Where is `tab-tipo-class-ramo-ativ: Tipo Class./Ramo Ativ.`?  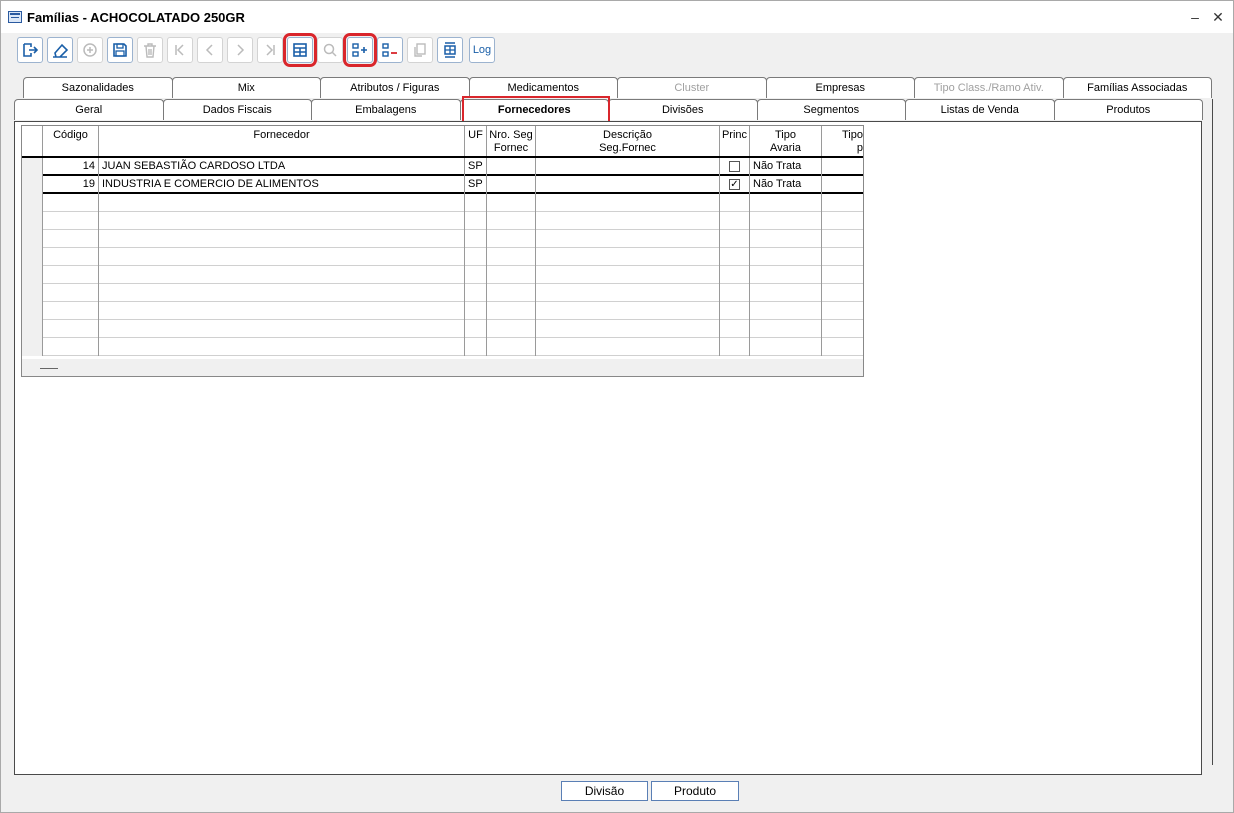 tab-tipo-class-ramo-ativ: Tipo Class./Ramo Ativ. is located at coordinates (989, 87).